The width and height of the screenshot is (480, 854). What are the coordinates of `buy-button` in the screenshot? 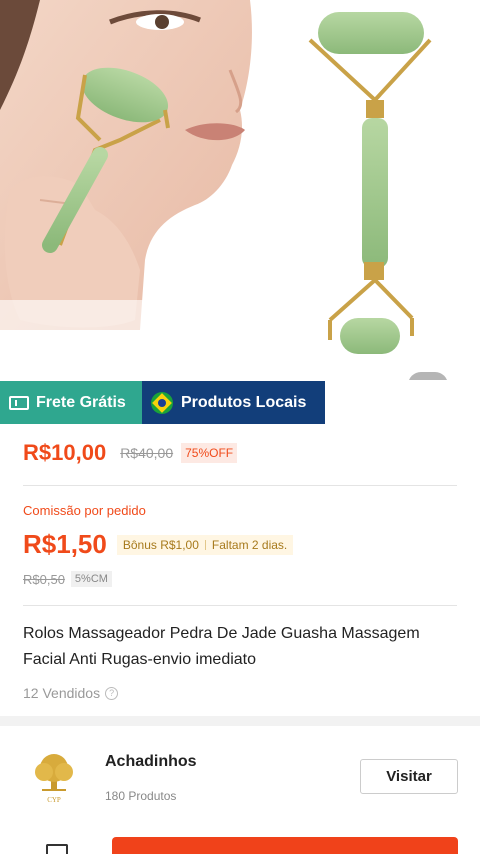 It's located at (285, 845).